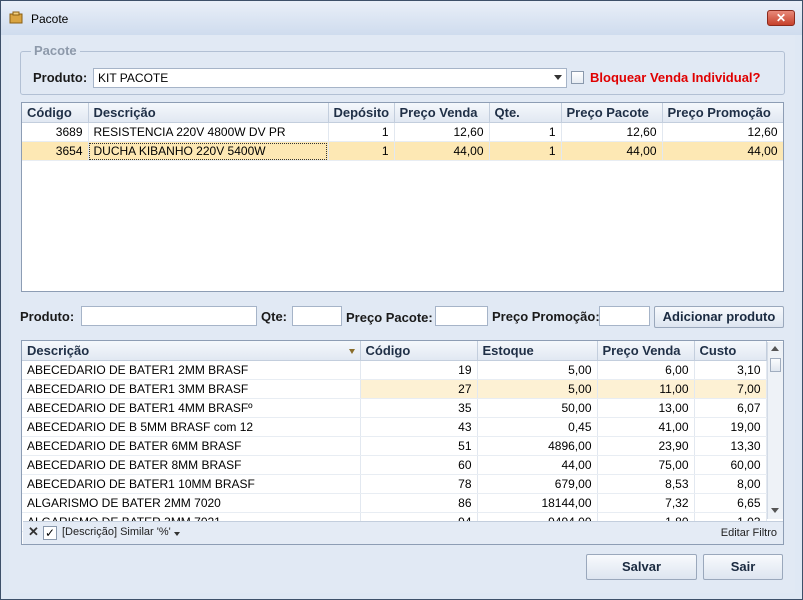 This screenshot has width=803, height=600. Describe the element at coordinates (730, 446) in the screenshot. I see `cell-custo: 13,30` at that location.